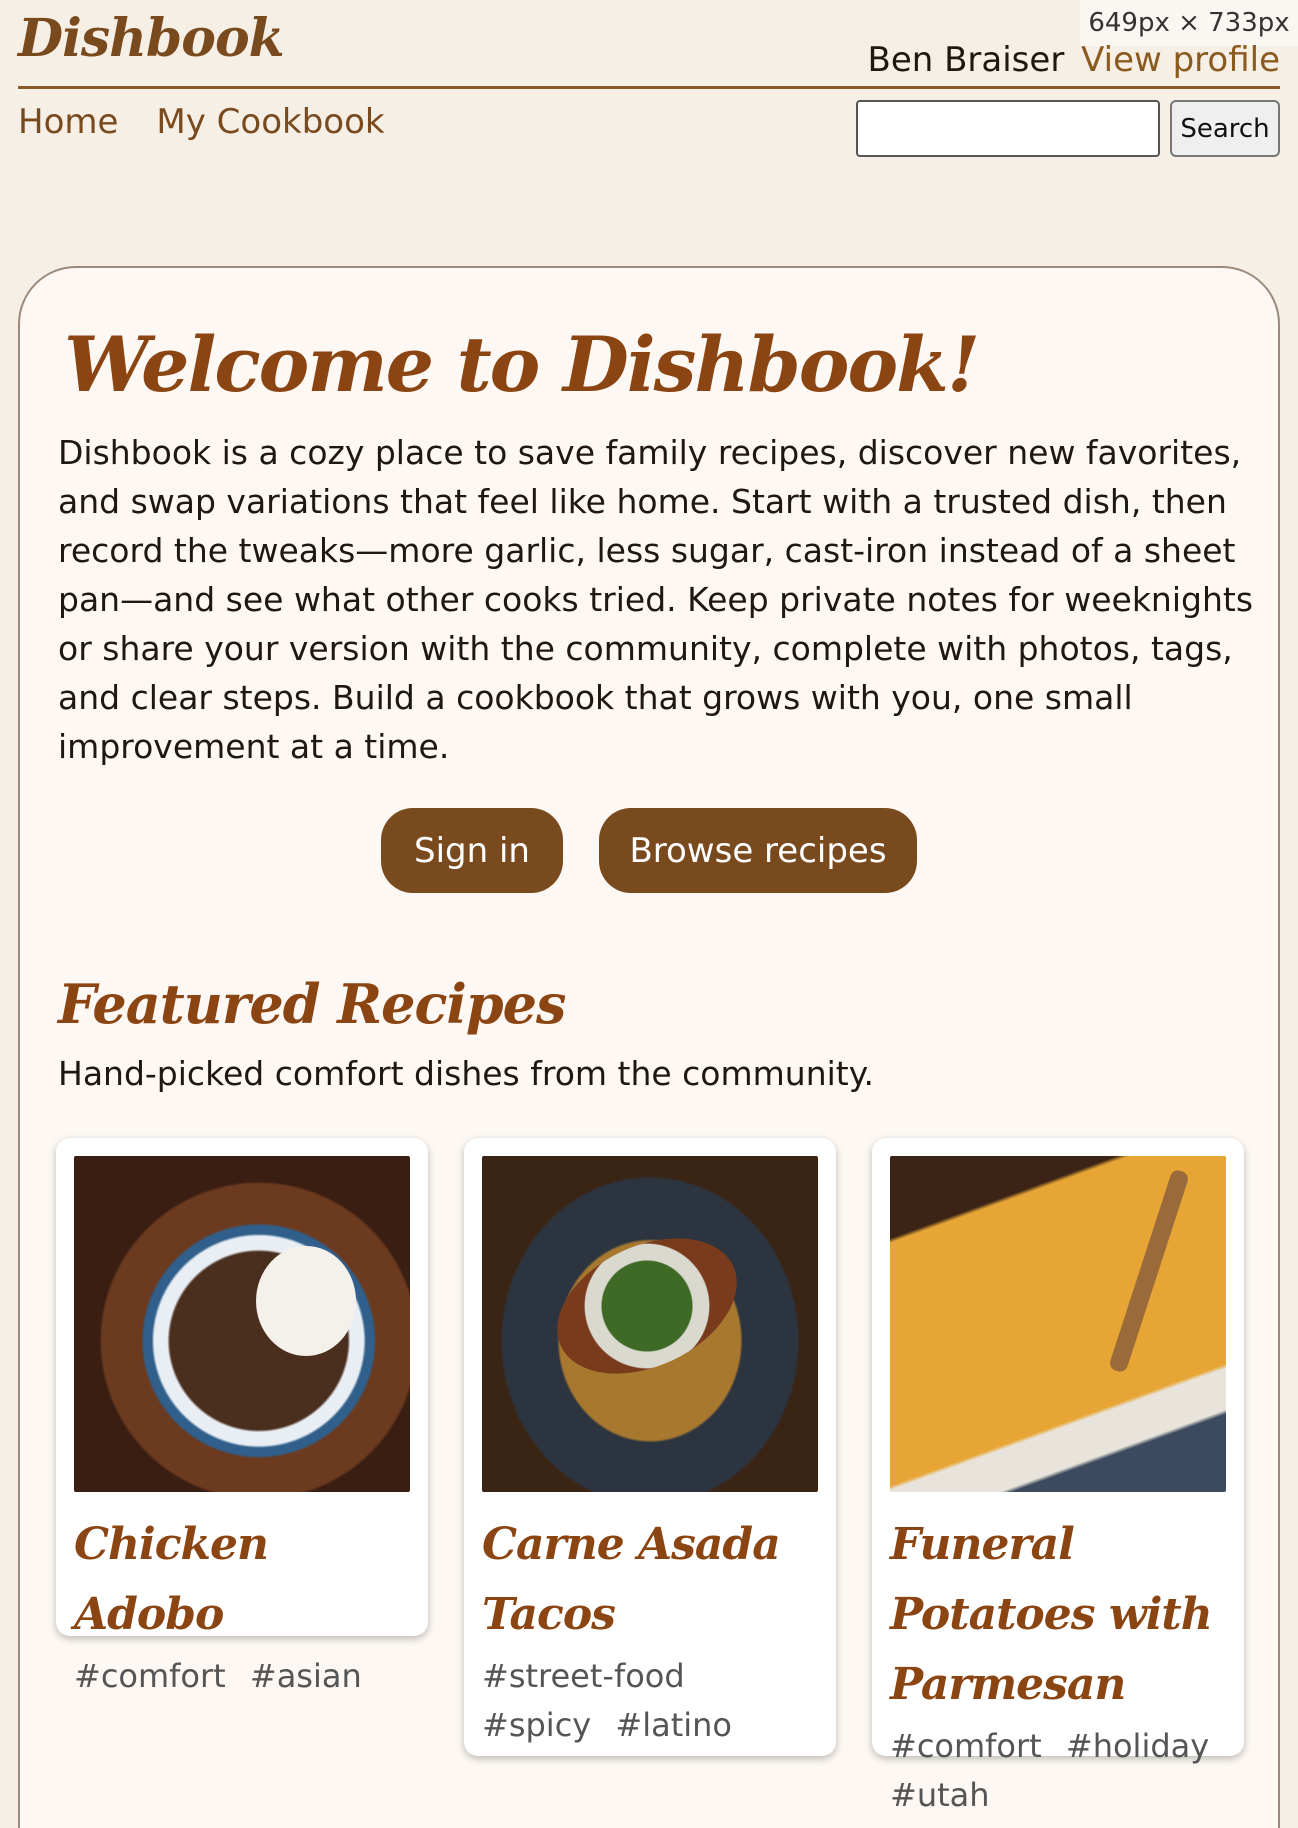  I want to click on nav-home: Home, so click(68, 122).